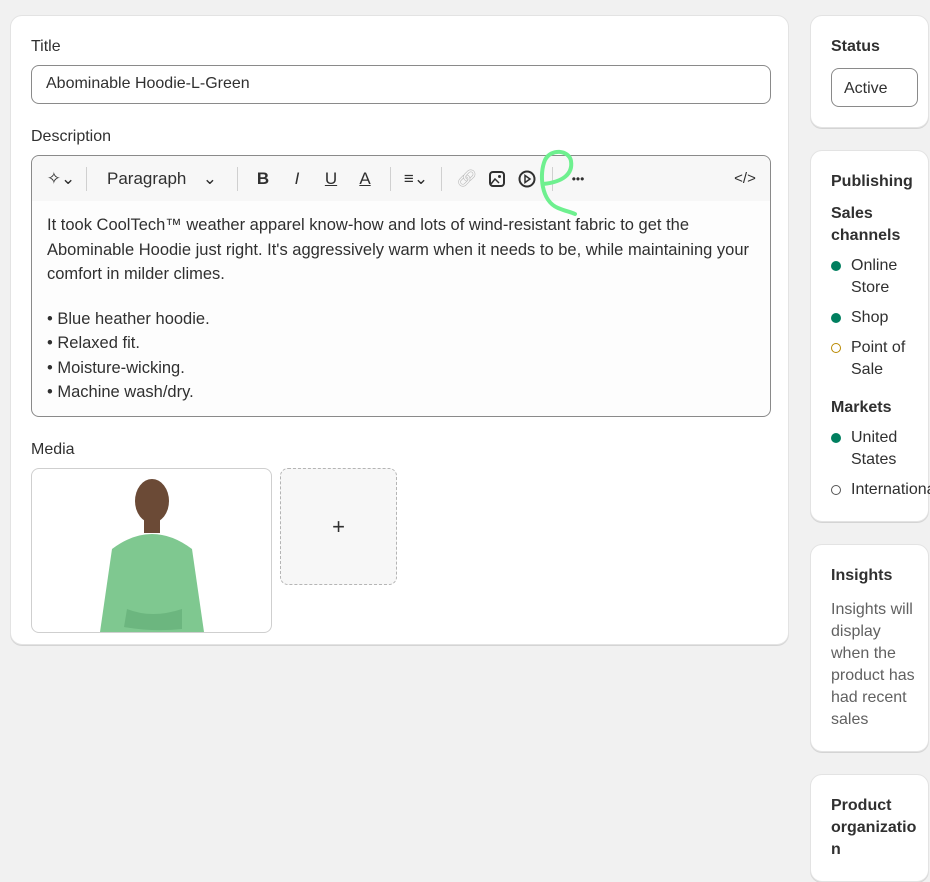 The width and height of the screenshot is (930, 882). I want to click on product-image, so click(151, 550).